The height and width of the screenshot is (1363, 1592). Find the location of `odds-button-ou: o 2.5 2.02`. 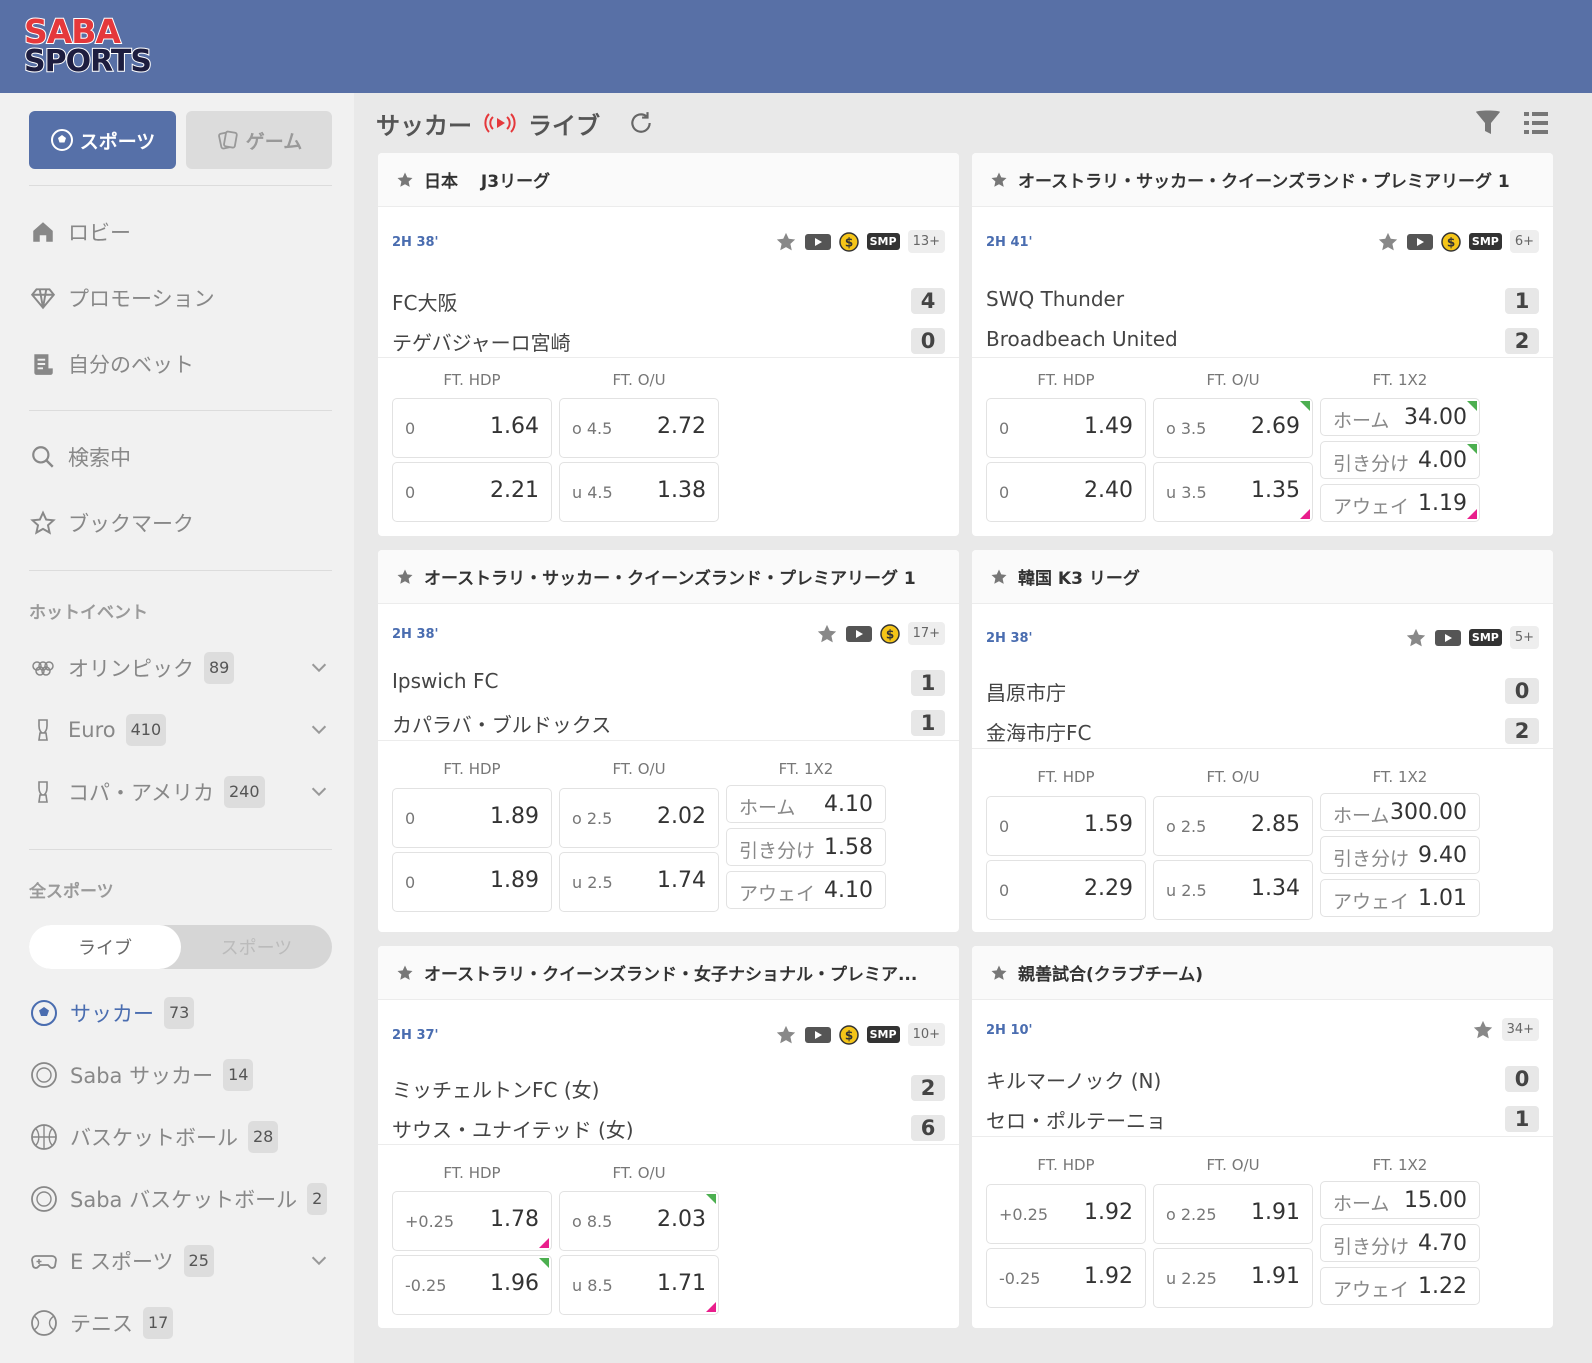

odds-button-ou: o 2.5 2.02 is located at coordinates (639, 818).